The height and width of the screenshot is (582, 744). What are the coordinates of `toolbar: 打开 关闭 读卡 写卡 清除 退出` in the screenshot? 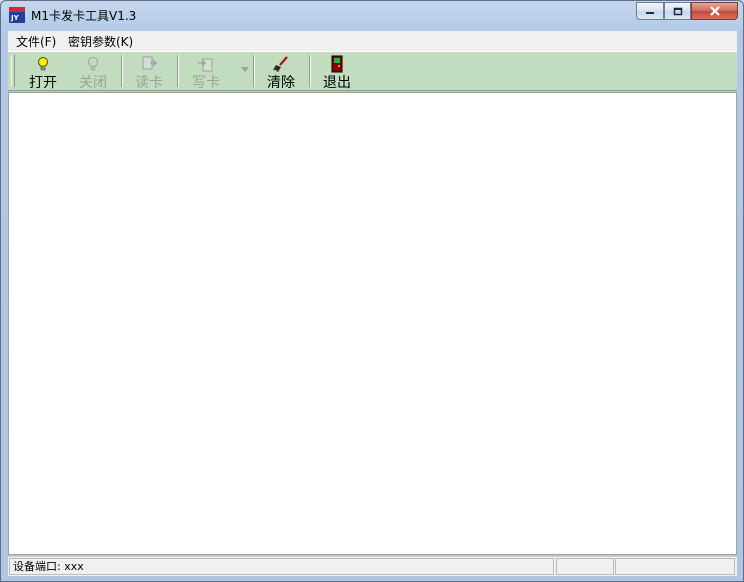 It's located at (372, 71).